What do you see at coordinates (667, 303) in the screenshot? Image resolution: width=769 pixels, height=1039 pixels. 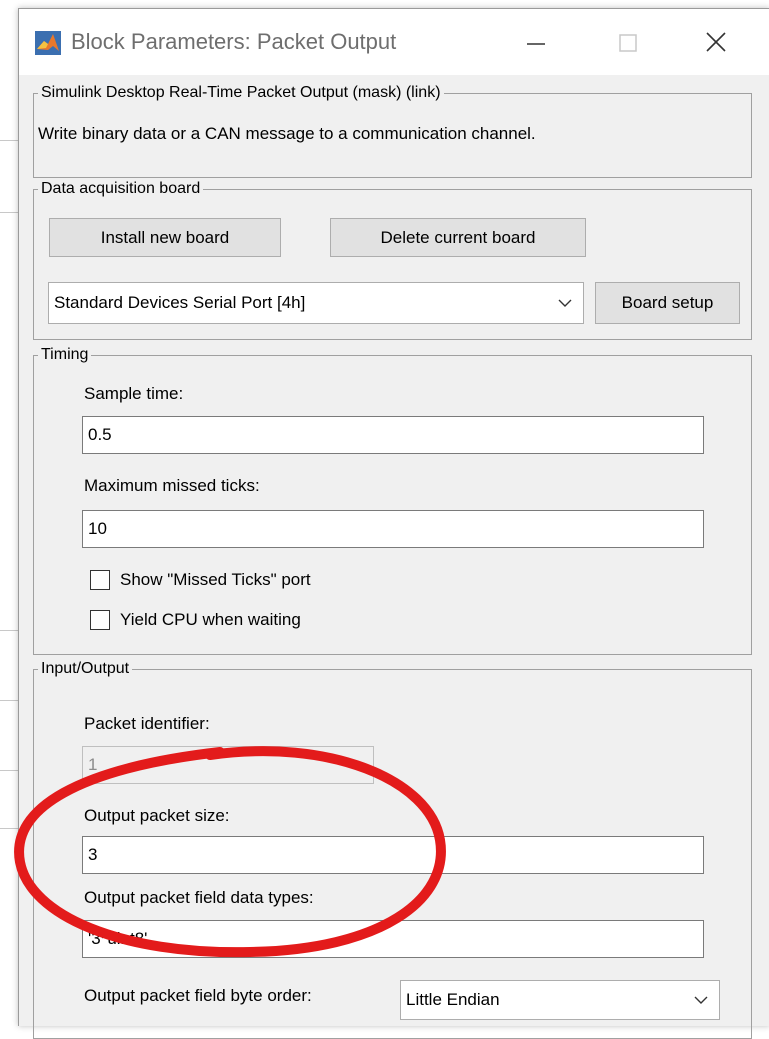 I see `board-setup-button: Board setup` at bounding box center [667, 303].